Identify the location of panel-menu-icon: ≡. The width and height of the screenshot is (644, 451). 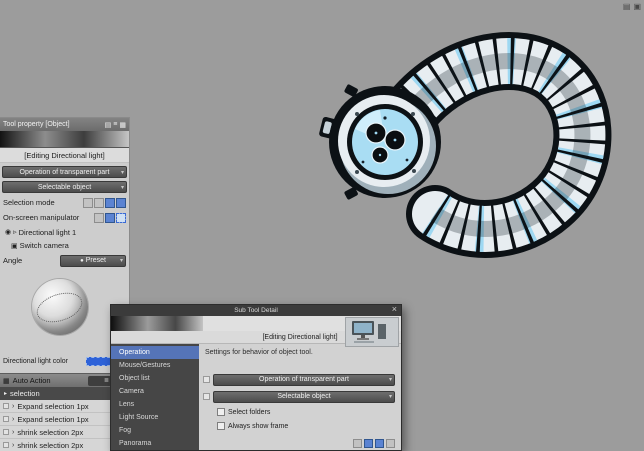
(115, 124).